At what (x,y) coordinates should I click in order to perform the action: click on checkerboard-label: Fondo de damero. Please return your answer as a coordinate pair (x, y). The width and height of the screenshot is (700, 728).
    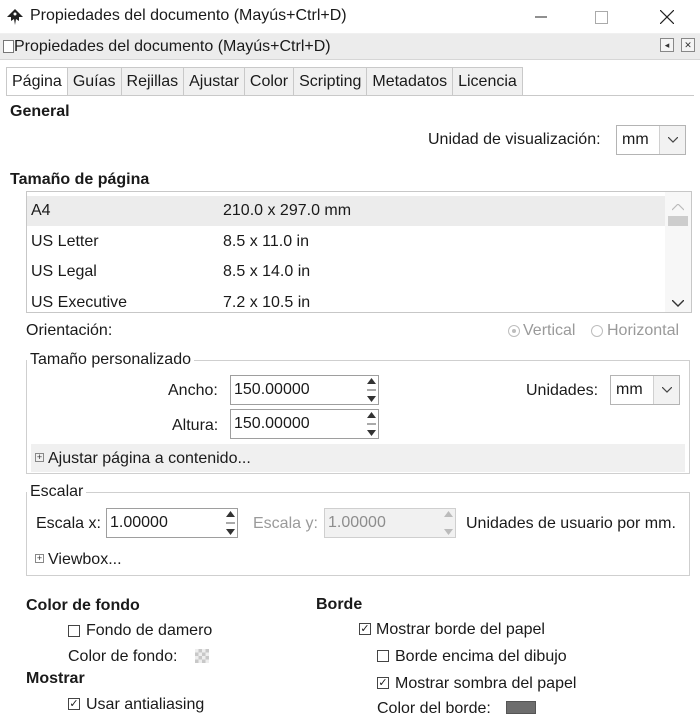
    Looking at the image, I should click on (149, 630).